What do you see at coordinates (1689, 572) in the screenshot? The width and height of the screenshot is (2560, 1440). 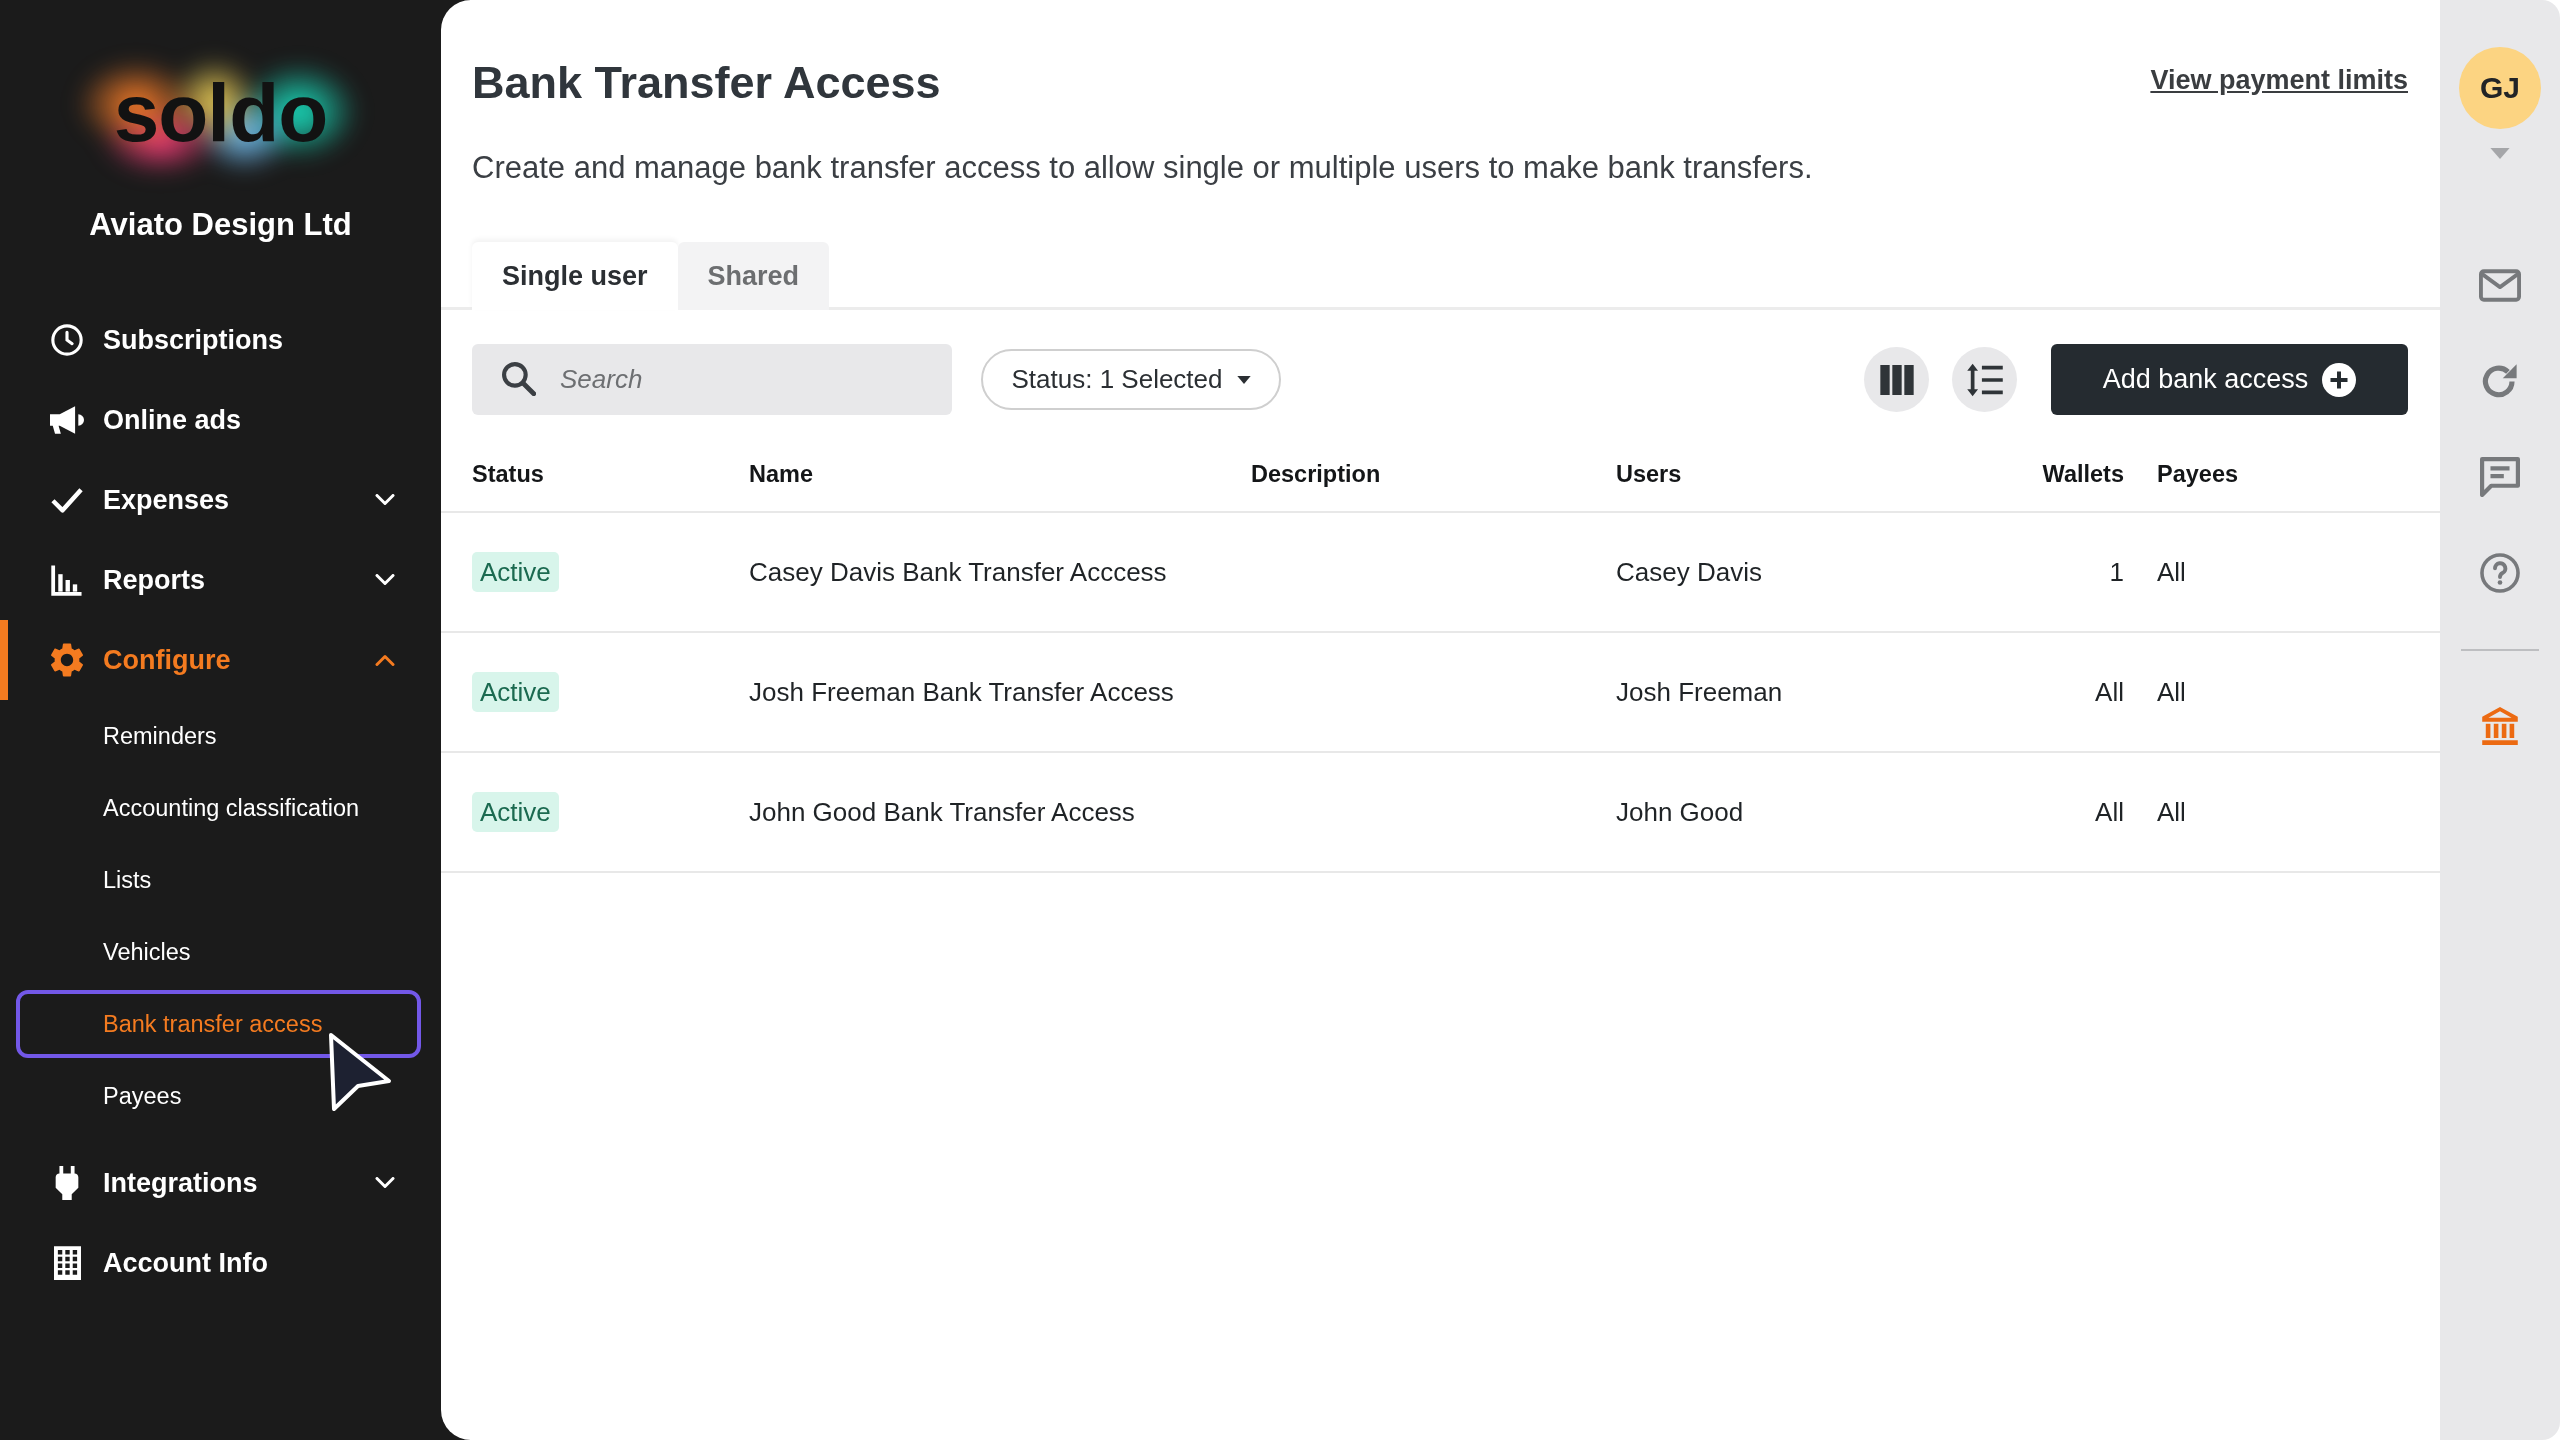 I see `table-cell: Casey Davis` at bounding box center [1689, 572].